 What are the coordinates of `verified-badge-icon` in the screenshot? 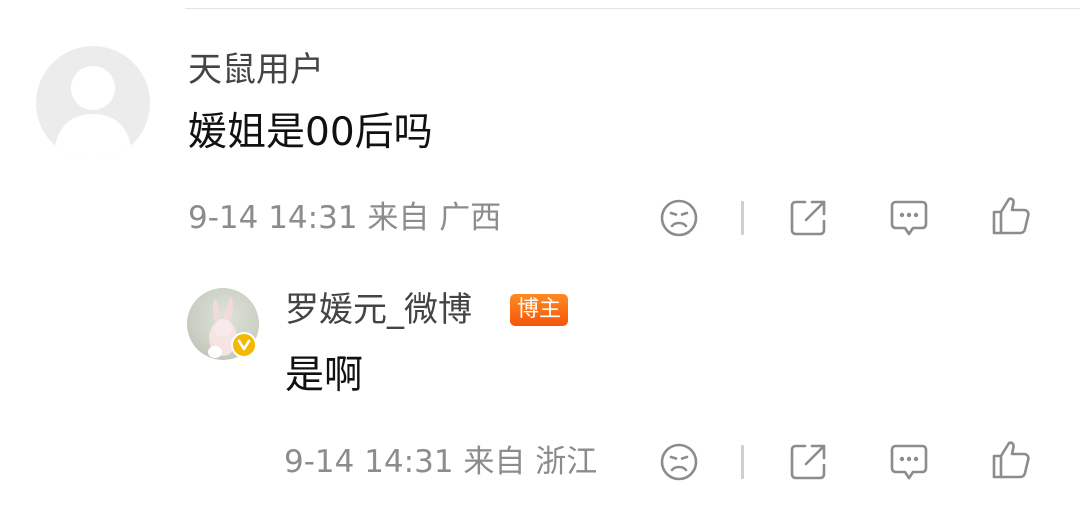 It's located at (244, 345).